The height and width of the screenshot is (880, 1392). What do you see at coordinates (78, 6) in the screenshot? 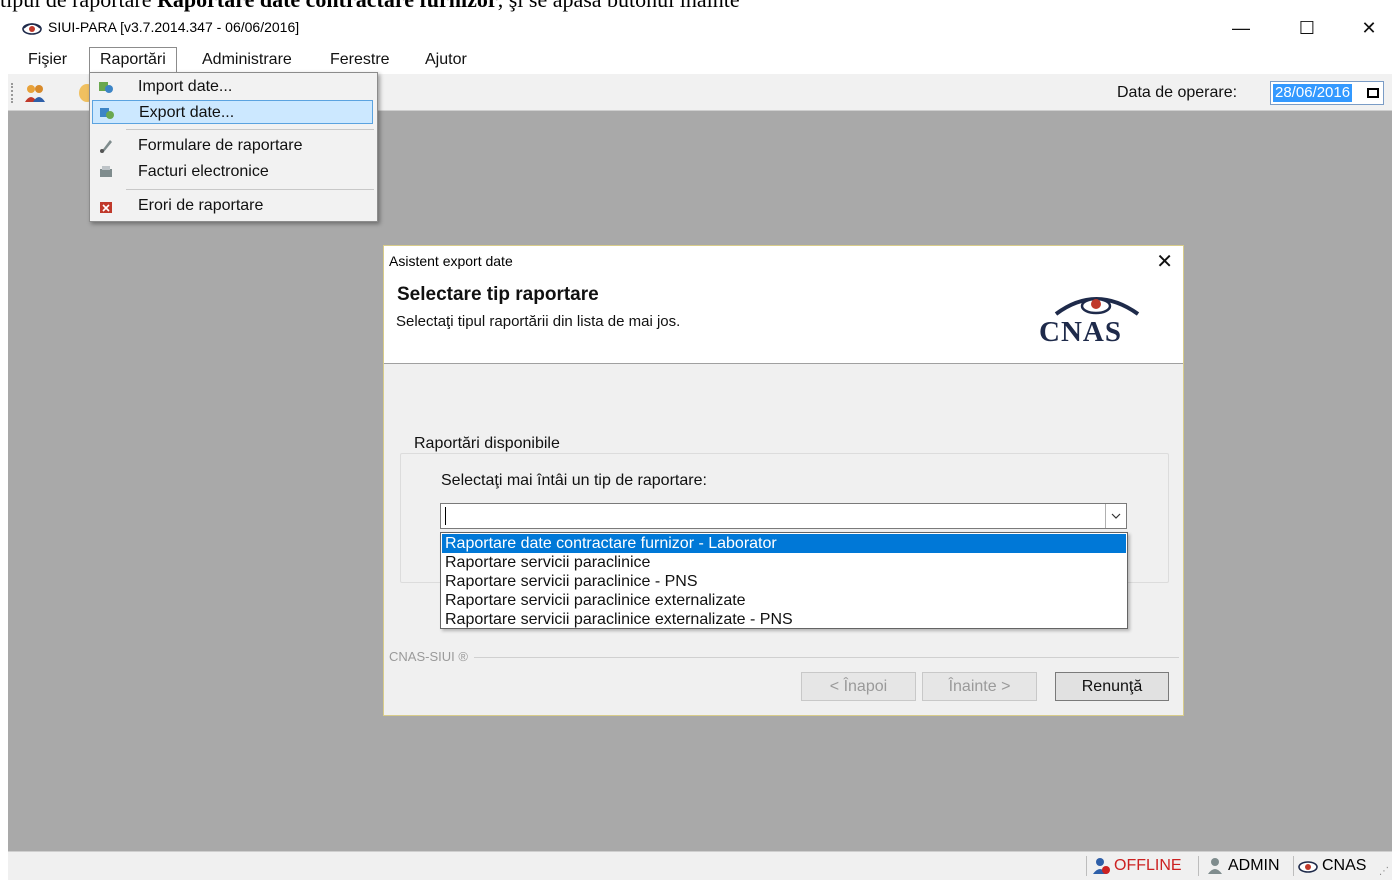
I see `doc-text-prefix: tipul de raportare` at bounding box center [78, 6].